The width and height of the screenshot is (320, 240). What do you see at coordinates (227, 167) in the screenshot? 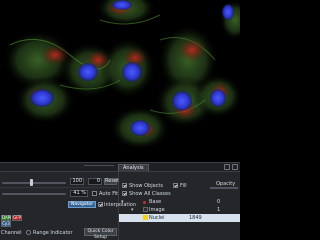
I see `pin-icon` at bounding box center [227, 167].